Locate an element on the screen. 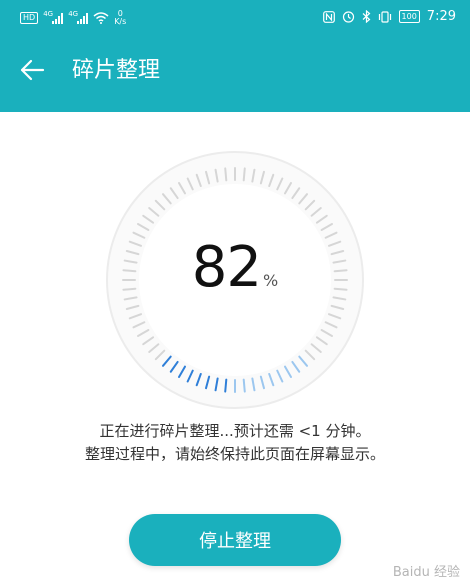  network-type-2: 4G is located at coordinates (73, 13).